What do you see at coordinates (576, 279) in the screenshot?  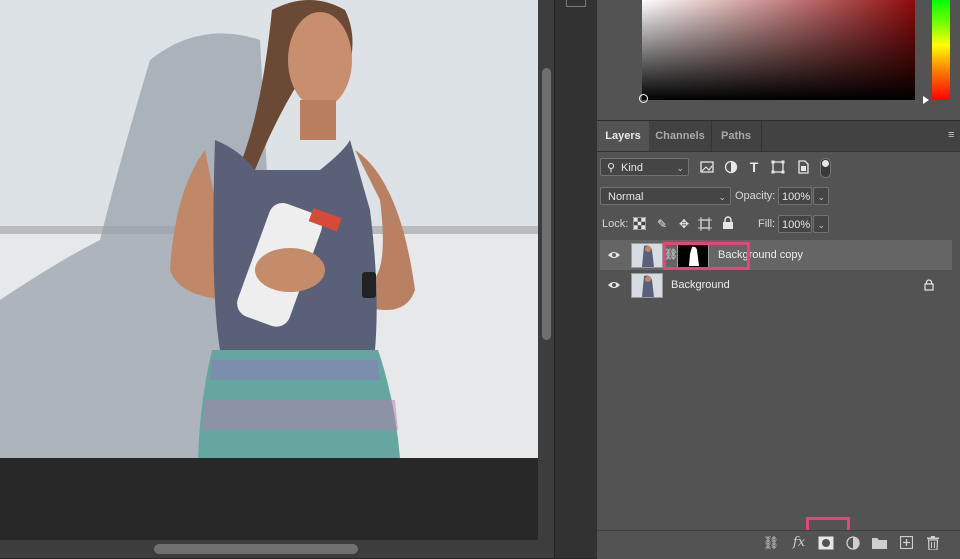 I see `panel-dock-strip` at bounding box center [576, 279].